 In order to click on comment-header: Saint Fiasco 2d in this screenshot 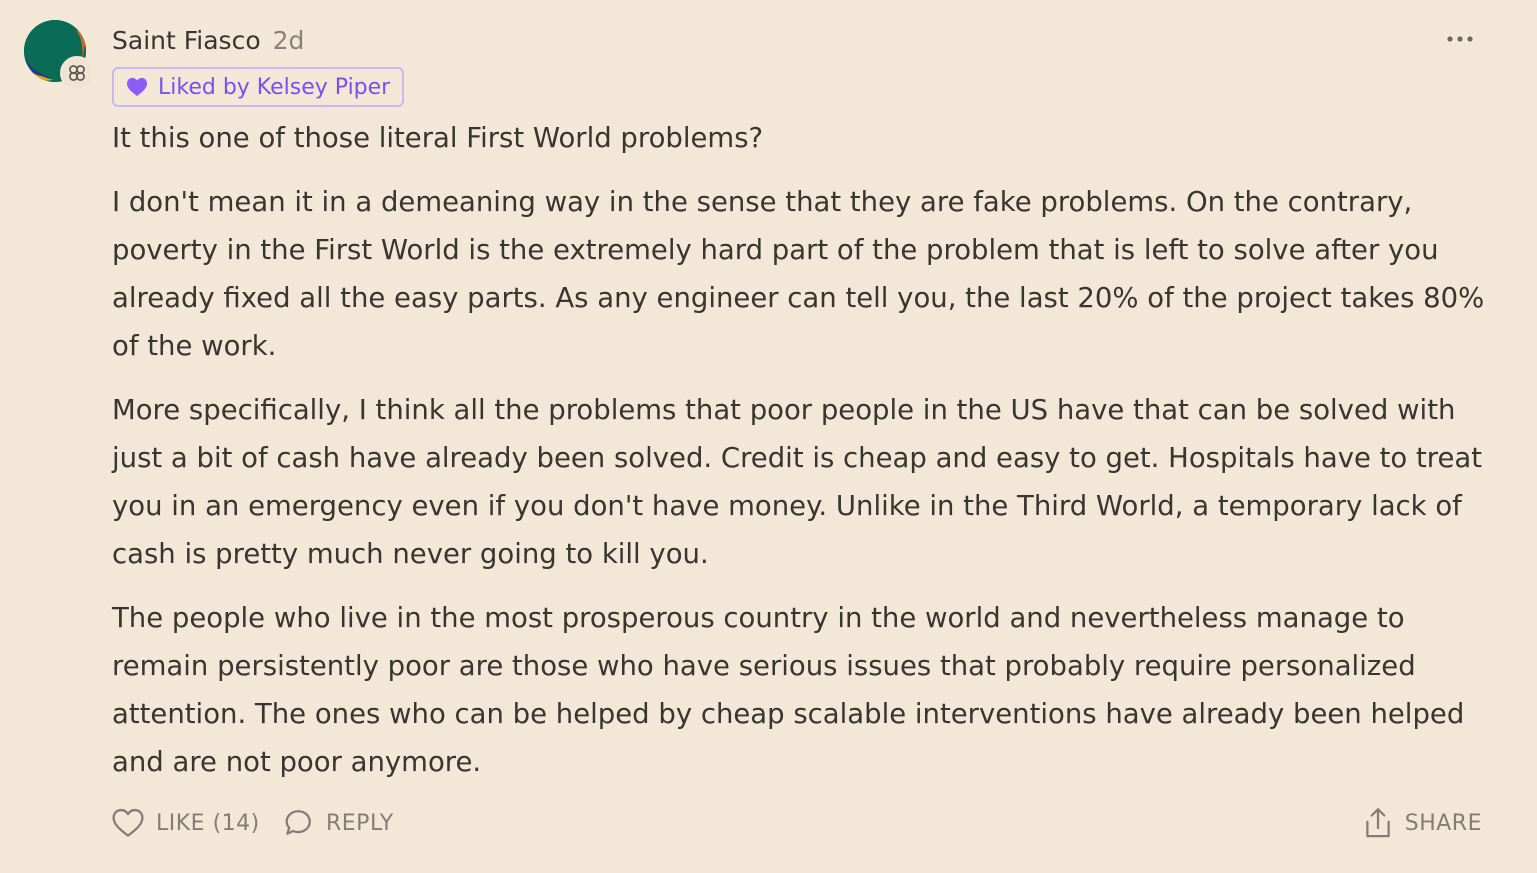, I will do `click(208, 40)`.